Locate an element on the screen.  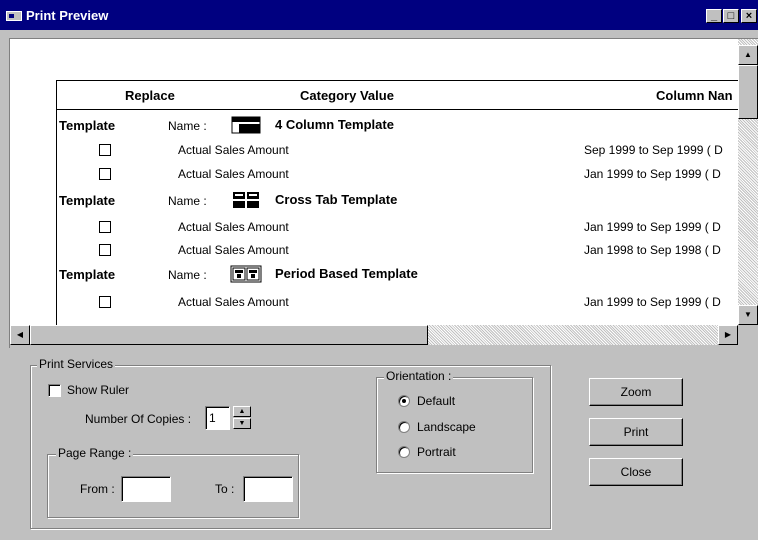
scroll-left-icon: ◀ is located at coordinates (20, 335).